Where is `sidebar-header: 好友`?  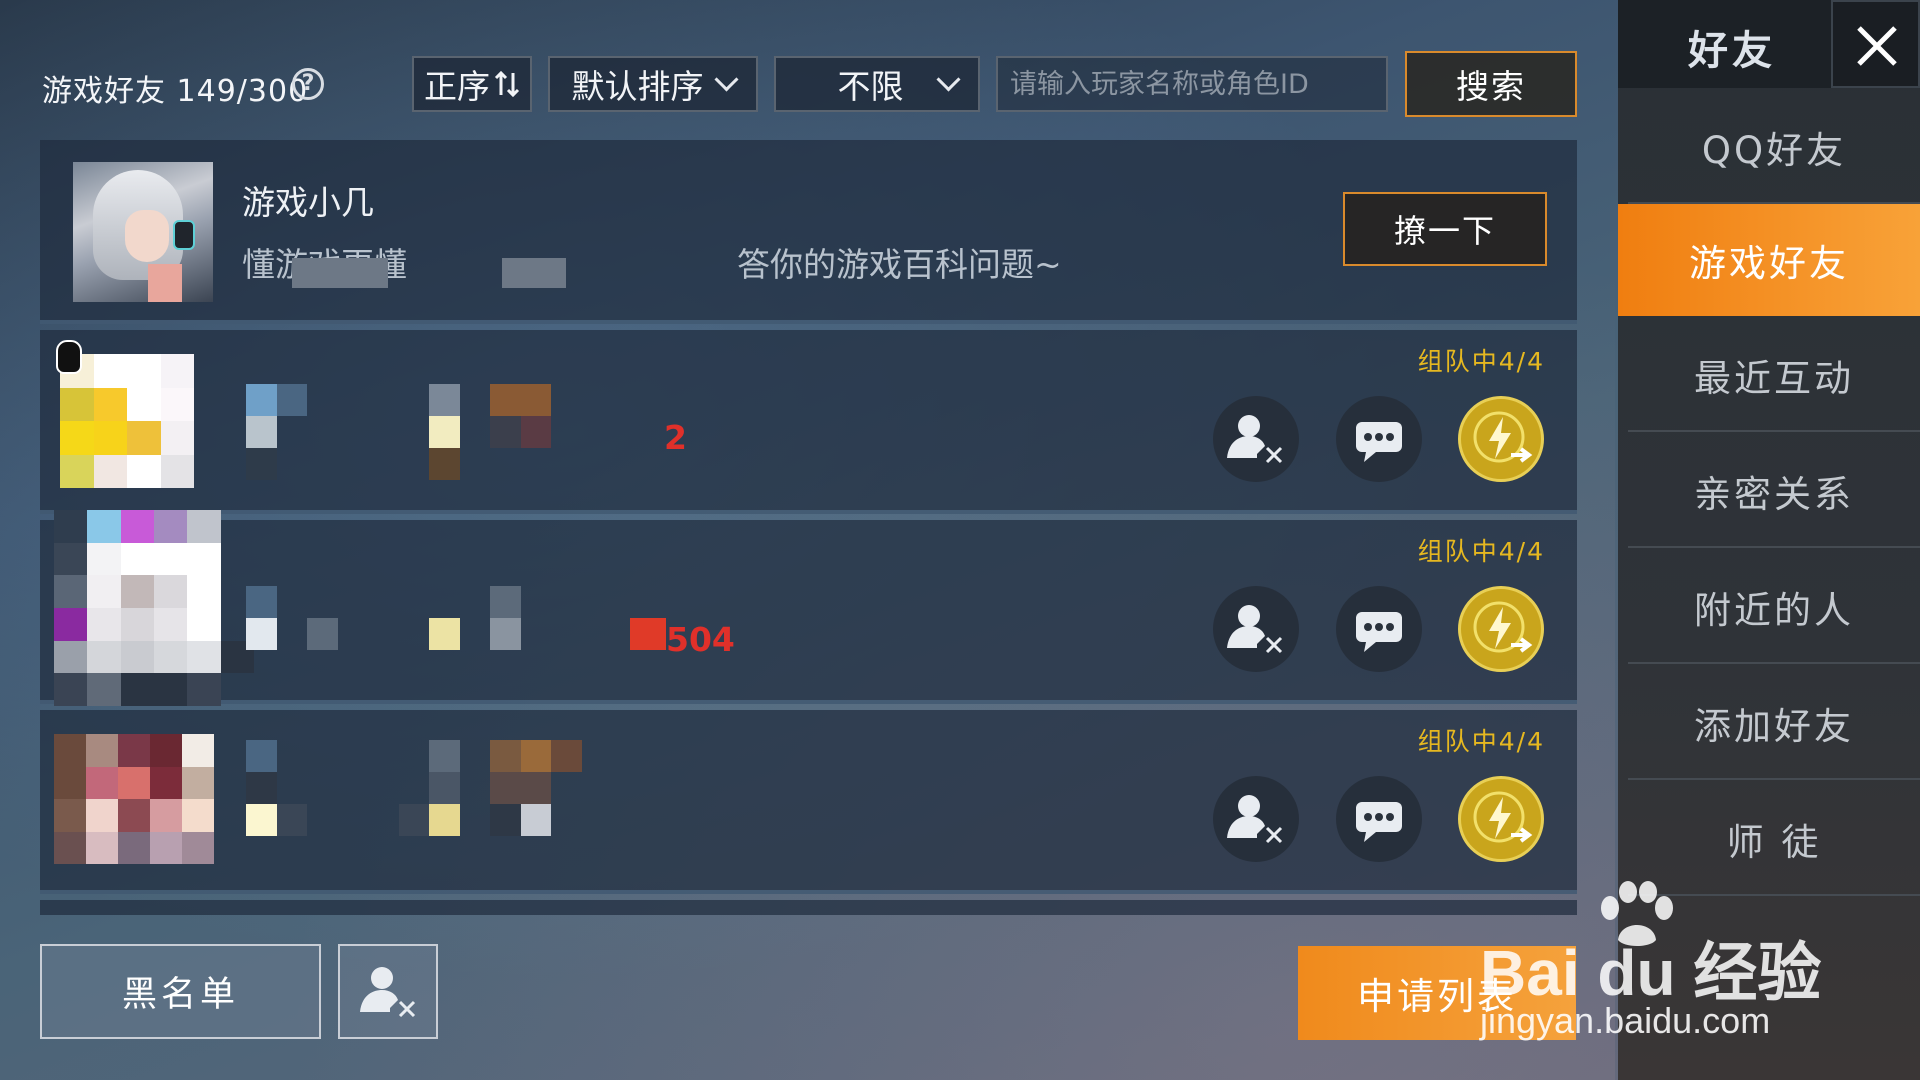 sidebar-header: 好友 is located at coordinates (1769, 44).